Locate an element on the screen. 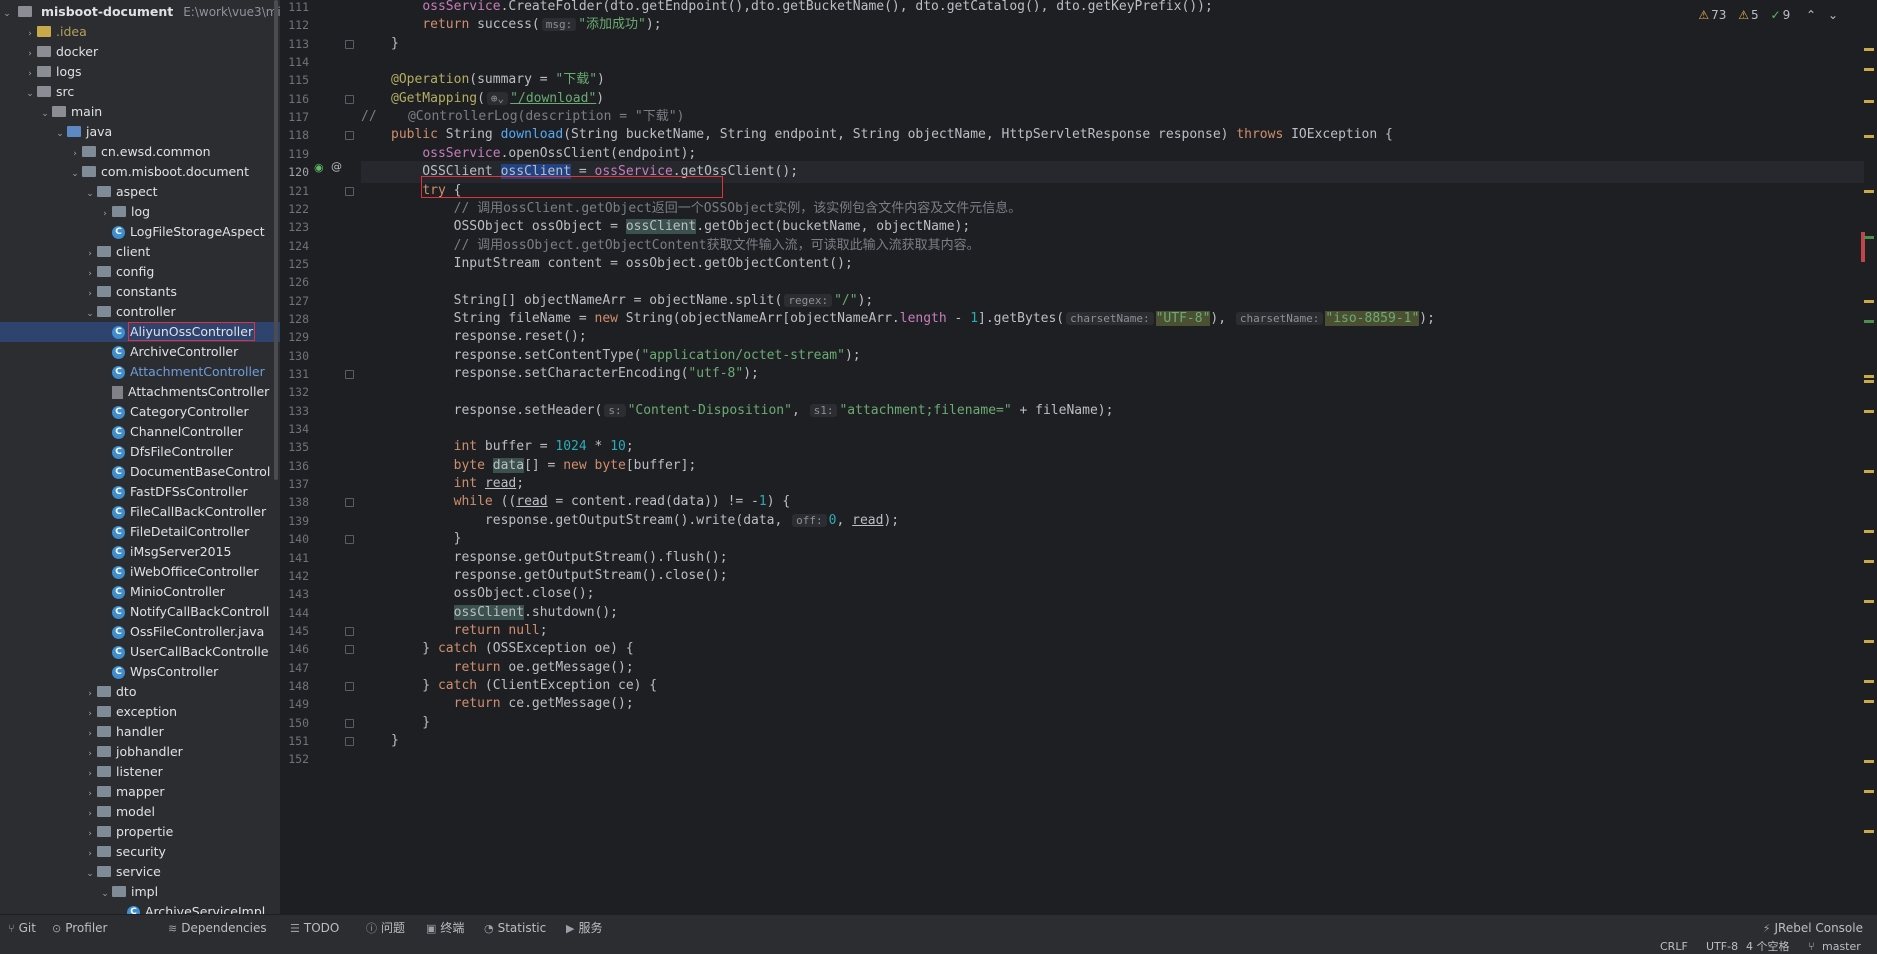  tree-scrollbar is located at coordinates (276, 240).